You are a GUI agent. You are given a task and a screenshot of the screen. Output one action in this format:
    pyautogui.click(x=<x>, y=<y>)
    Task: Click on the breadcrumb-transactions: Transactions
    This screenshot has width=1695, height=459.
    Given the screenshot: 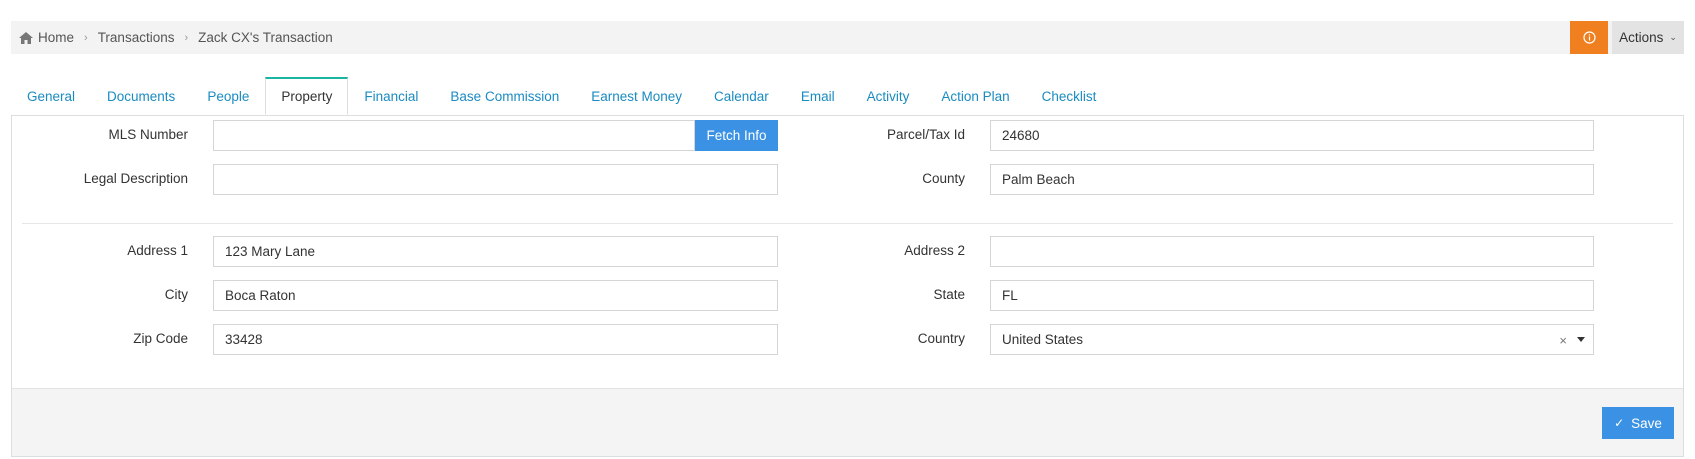 What is the action you would take?
    pyautogui.click(x=136, y=37)
    